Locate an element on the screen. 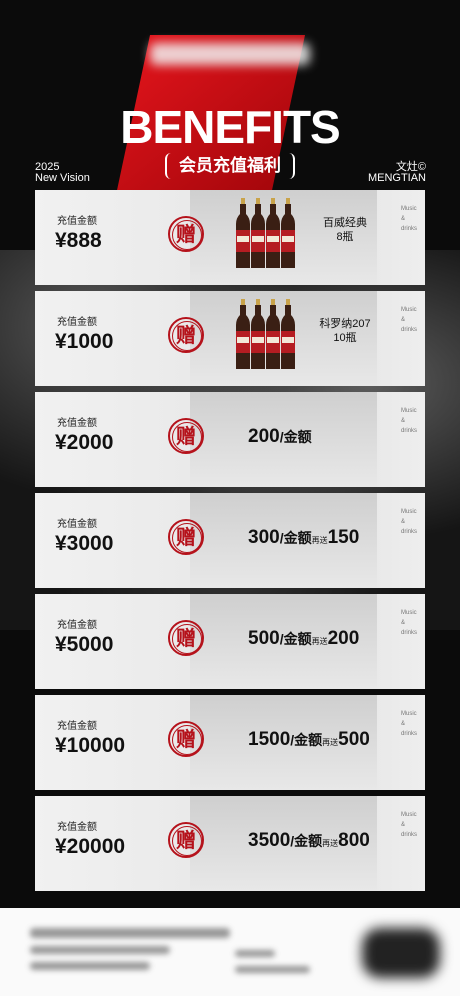  brand-logo-blurred is located at coordinates (230, 54).